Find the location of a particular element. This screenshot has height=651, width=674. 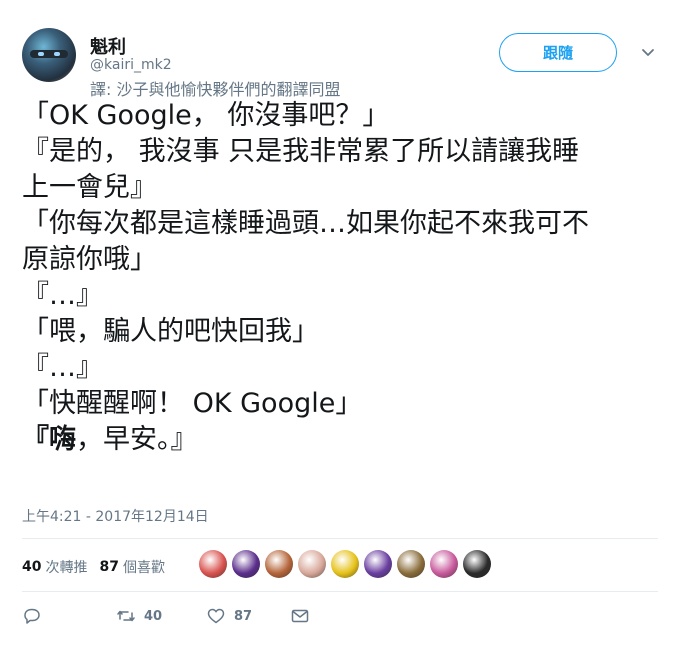

likes-label: 個喜歡 is located at coordinates (144, 567).